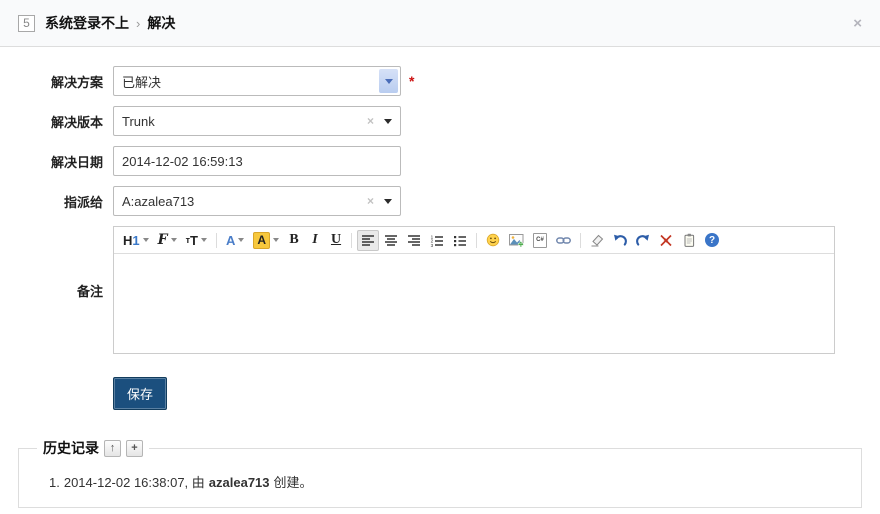  What do you see at coordinates (167, 240) in the screenshot?
I see `font-family-button: F` at bounding box center [167, 240].